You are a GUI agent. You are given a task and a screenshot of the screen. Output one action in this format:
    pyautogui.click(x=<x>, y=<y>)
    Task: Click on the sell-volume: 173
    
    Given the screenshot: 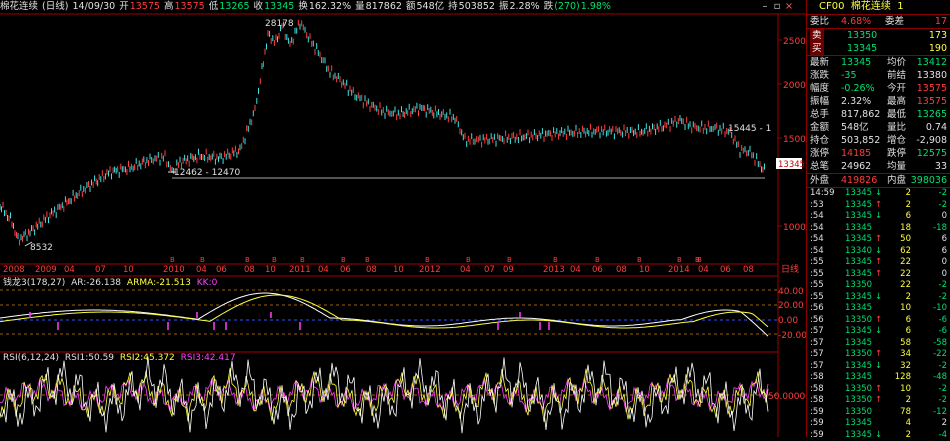 What is the action you would take?
    pyautogui.click(x=938, y=35)
    